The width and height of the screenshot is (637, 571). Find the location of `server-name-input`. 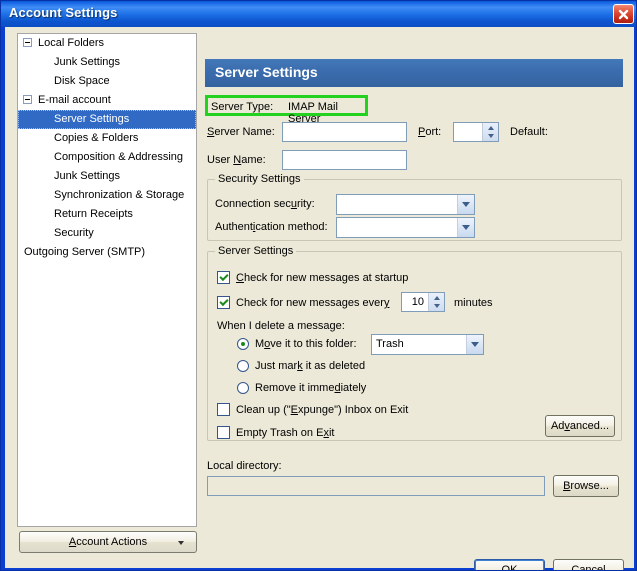

server-name-input is located at coordinates (344, 132).